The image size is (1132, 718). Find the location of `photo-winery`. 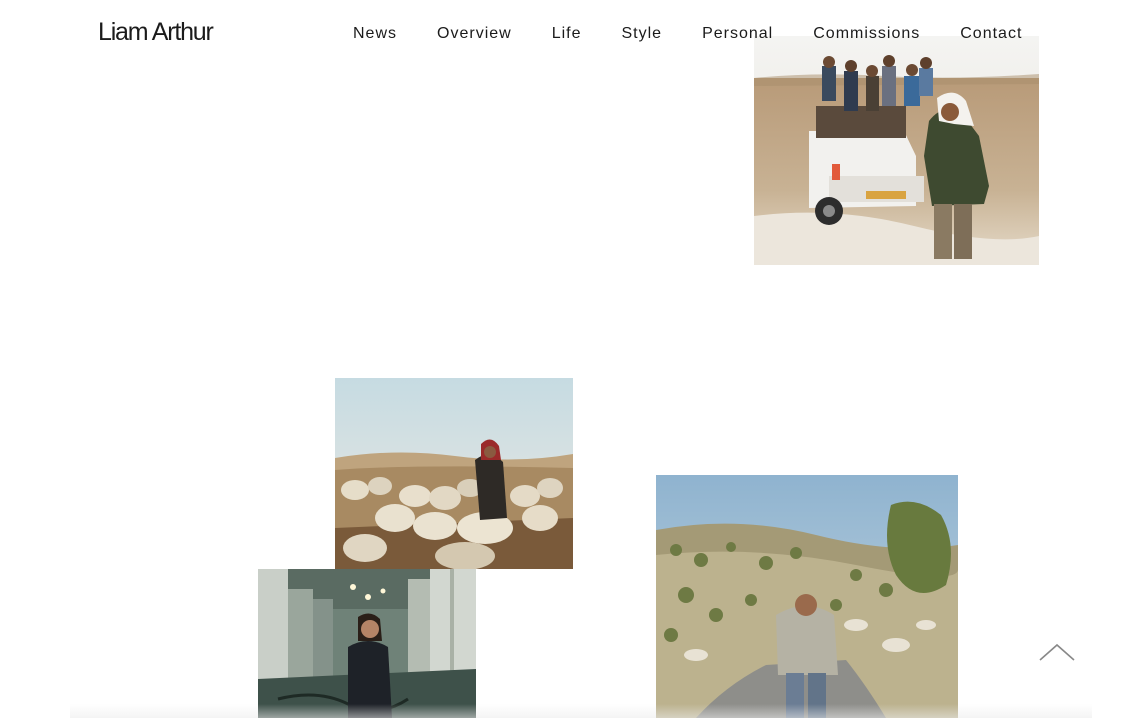

photo-winery is located at coordinates (367, 643).